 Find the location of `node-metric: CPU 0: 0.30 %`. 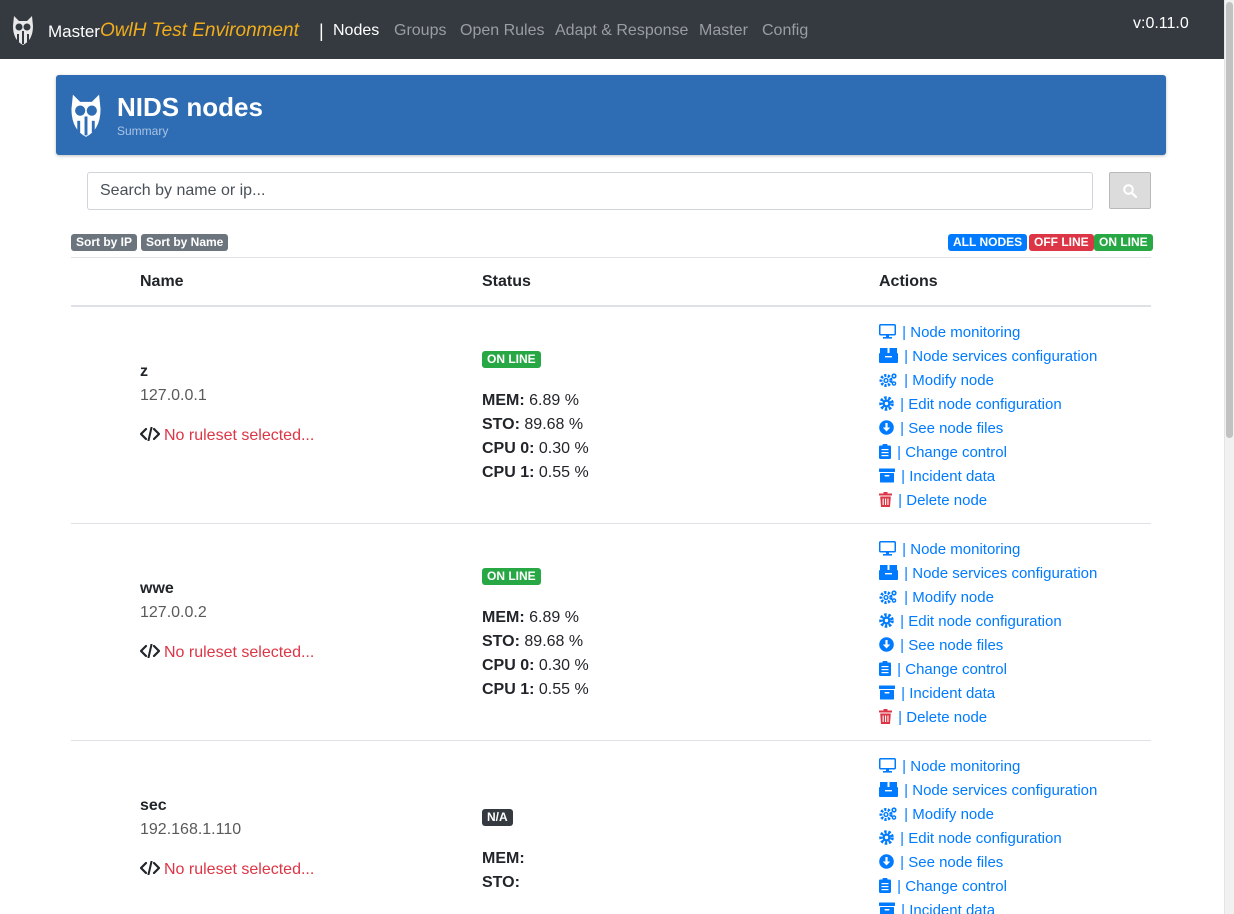

node-metric: CPU 0: 0.30 % is located at coordinates (535, 666).